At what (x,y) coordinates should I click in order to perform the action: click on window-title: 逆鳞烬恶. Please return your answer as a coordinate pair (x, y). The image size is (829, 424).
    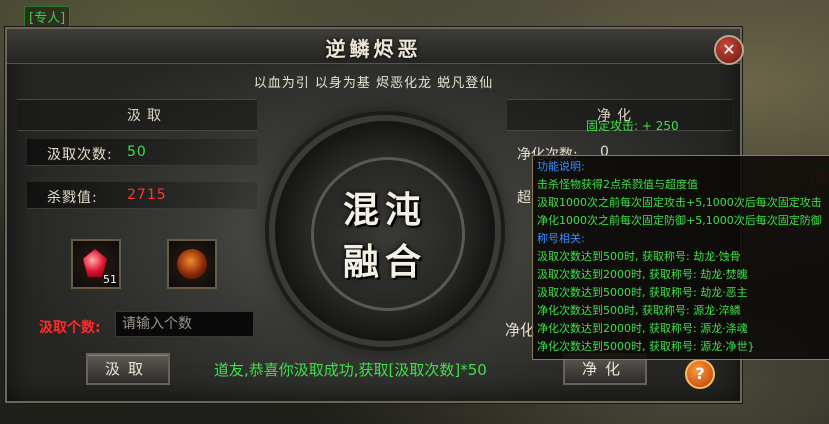
    Looking at the image, I should click on (373, 49).